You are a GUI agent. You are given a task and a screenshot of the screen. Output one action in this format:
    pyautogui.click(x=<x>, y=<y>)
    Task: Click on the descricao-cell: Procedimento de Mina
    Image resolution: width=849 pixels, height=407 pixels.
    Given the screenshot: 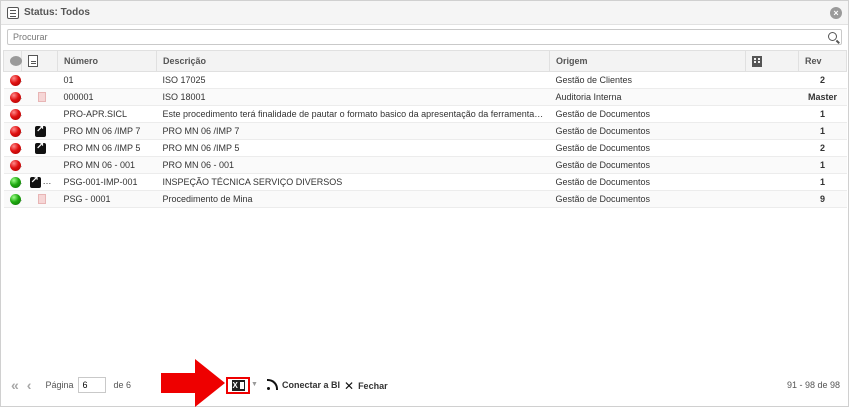 What is the action you would take?
    pyautogui.click(x=353, y=199)
    